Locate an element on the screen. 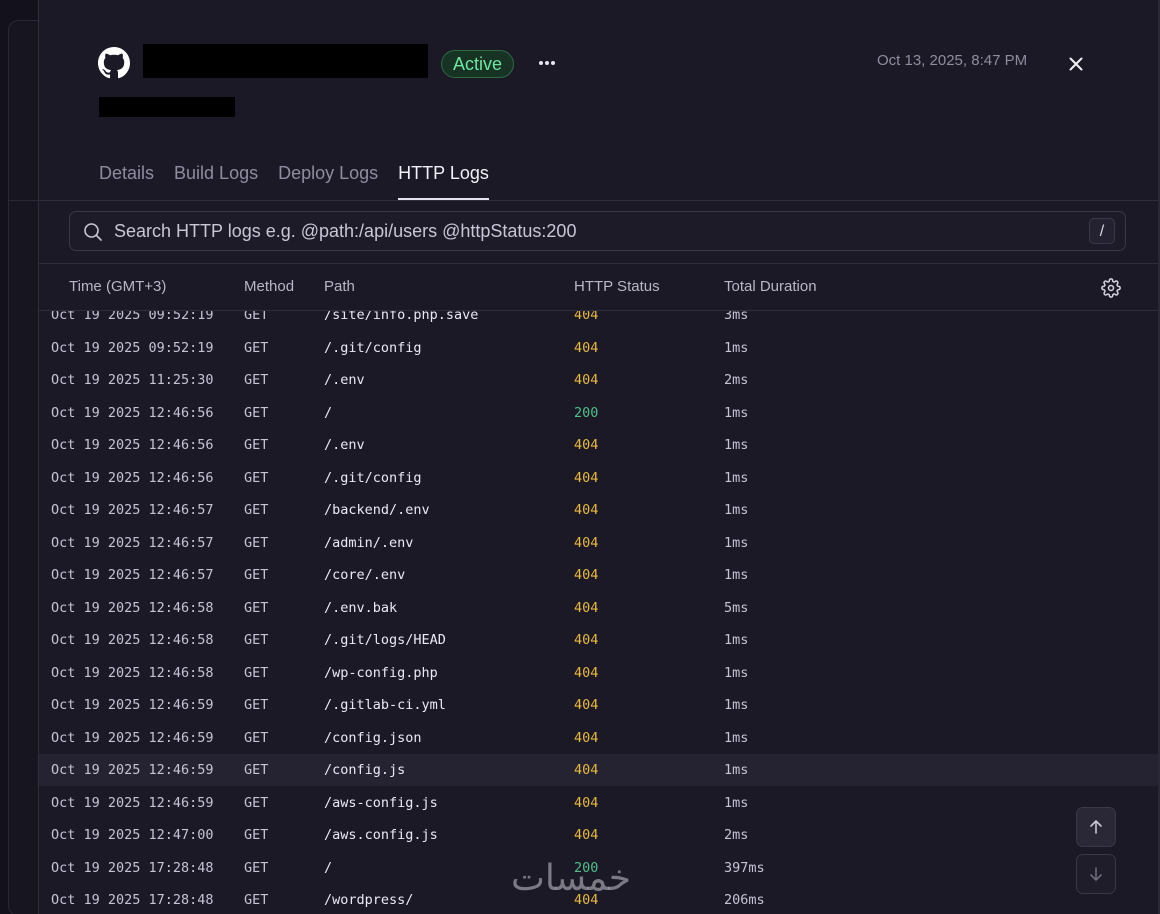 This screenshot has height=914, width=1160. search-box: / is located at coordinates (597, 231).